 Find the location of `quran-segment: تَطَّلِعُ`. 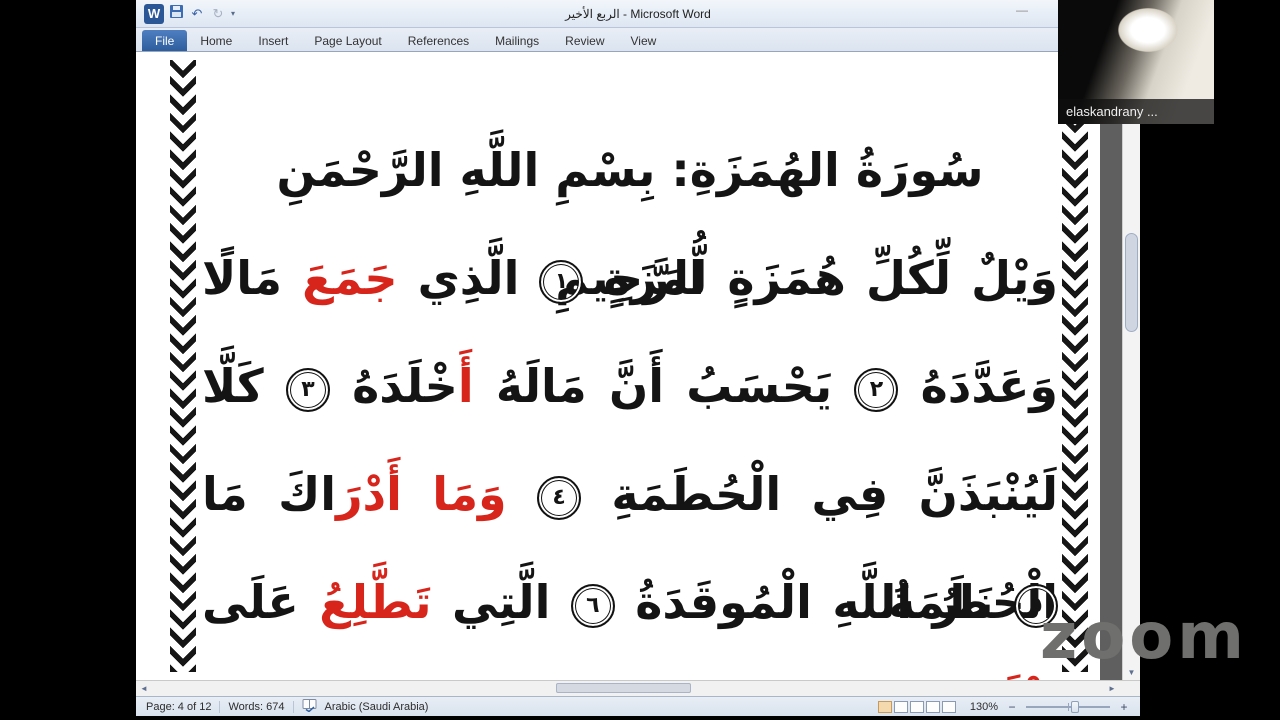

quran-segment: تَطَّلِعُ is located at coordinates (375, 602).